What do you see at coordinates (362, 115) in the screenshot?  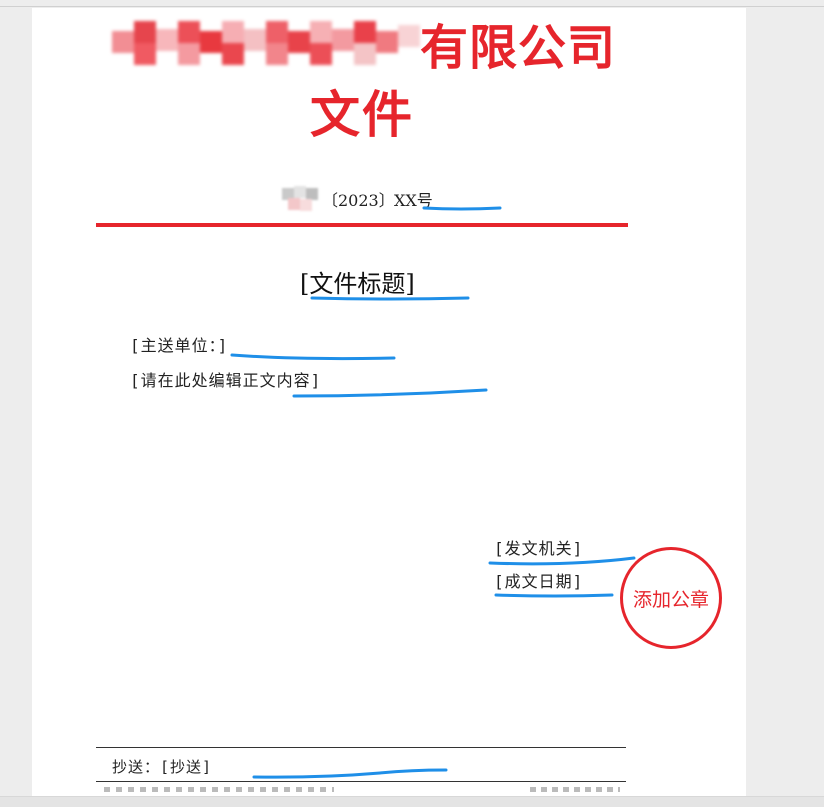 I see `document-type-label: 文件` at bounding box center [362, 115].